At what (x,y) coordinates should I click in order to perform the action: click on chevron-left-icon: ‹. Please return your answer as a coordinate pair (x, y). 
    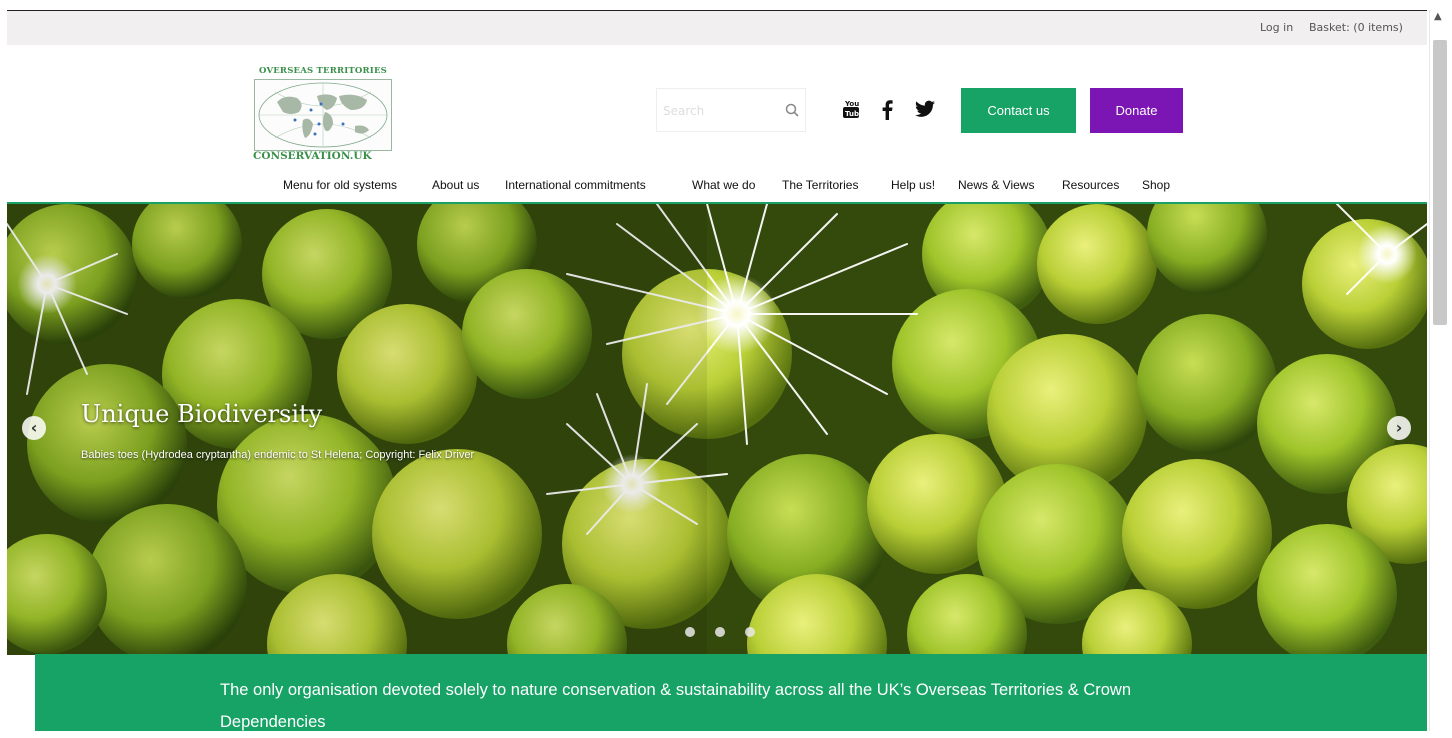
    Looking at the image, I should click on (34, 427).